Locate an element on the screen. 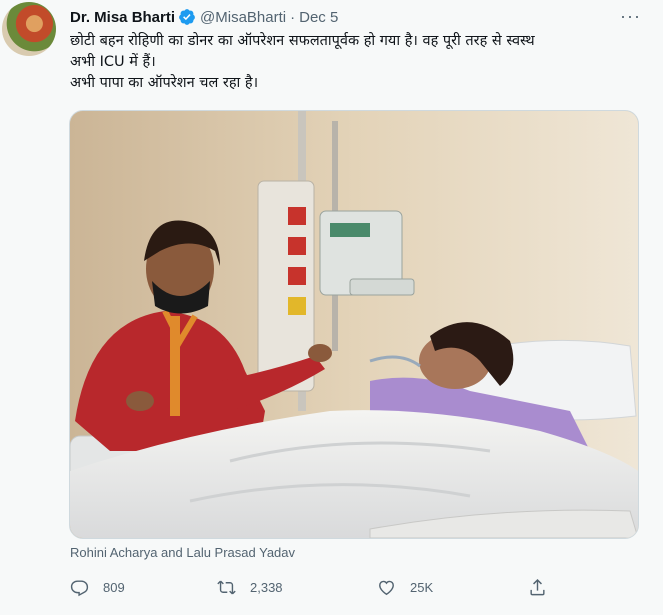 The width and height of the screenshot is (663, 615). verified-badge-icon is located at coordinates (187, 17).